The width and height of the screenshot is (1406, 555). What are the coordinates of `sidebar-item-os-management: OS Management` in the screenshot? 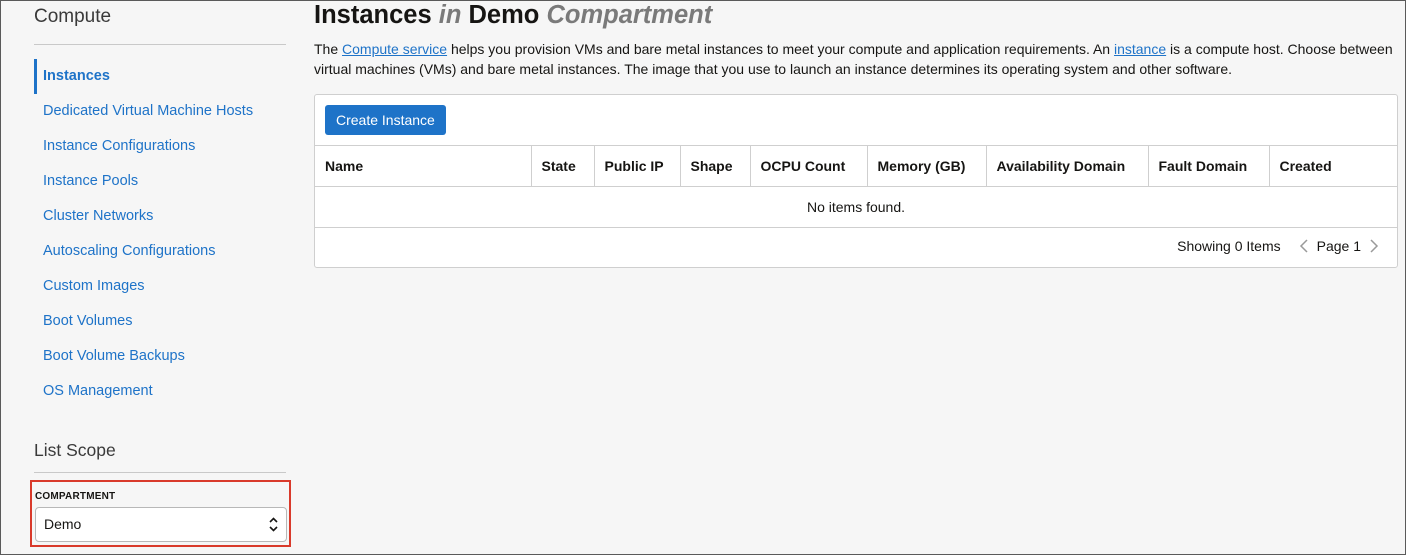 It's located at (160, 391).